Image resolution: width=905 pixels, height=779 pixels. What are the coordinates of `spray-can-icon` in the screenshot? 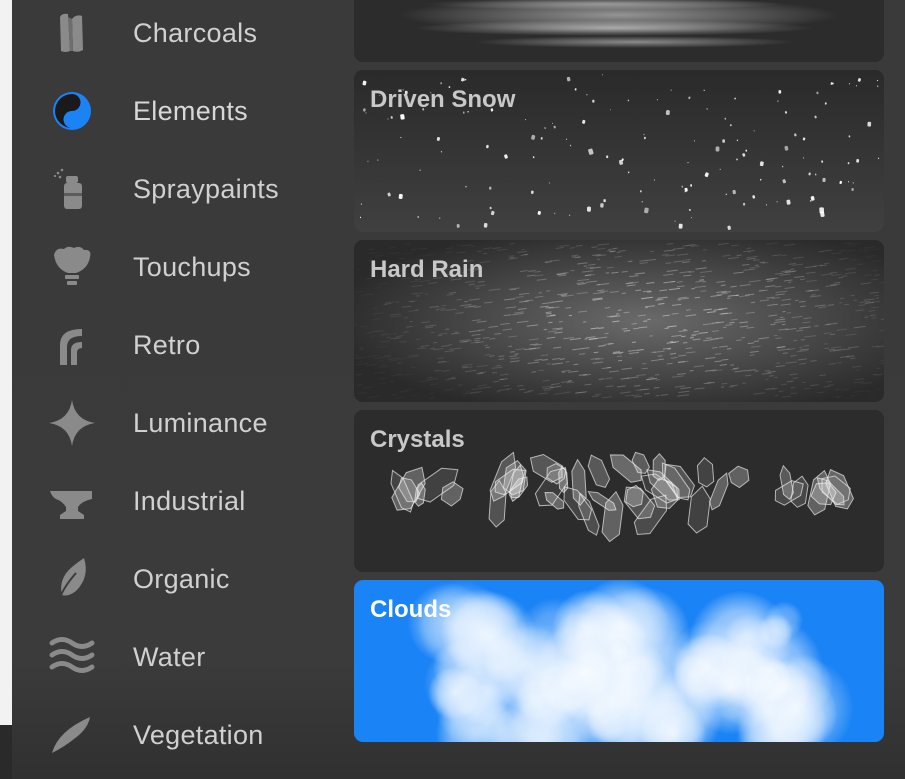 It's located at (72, 189).